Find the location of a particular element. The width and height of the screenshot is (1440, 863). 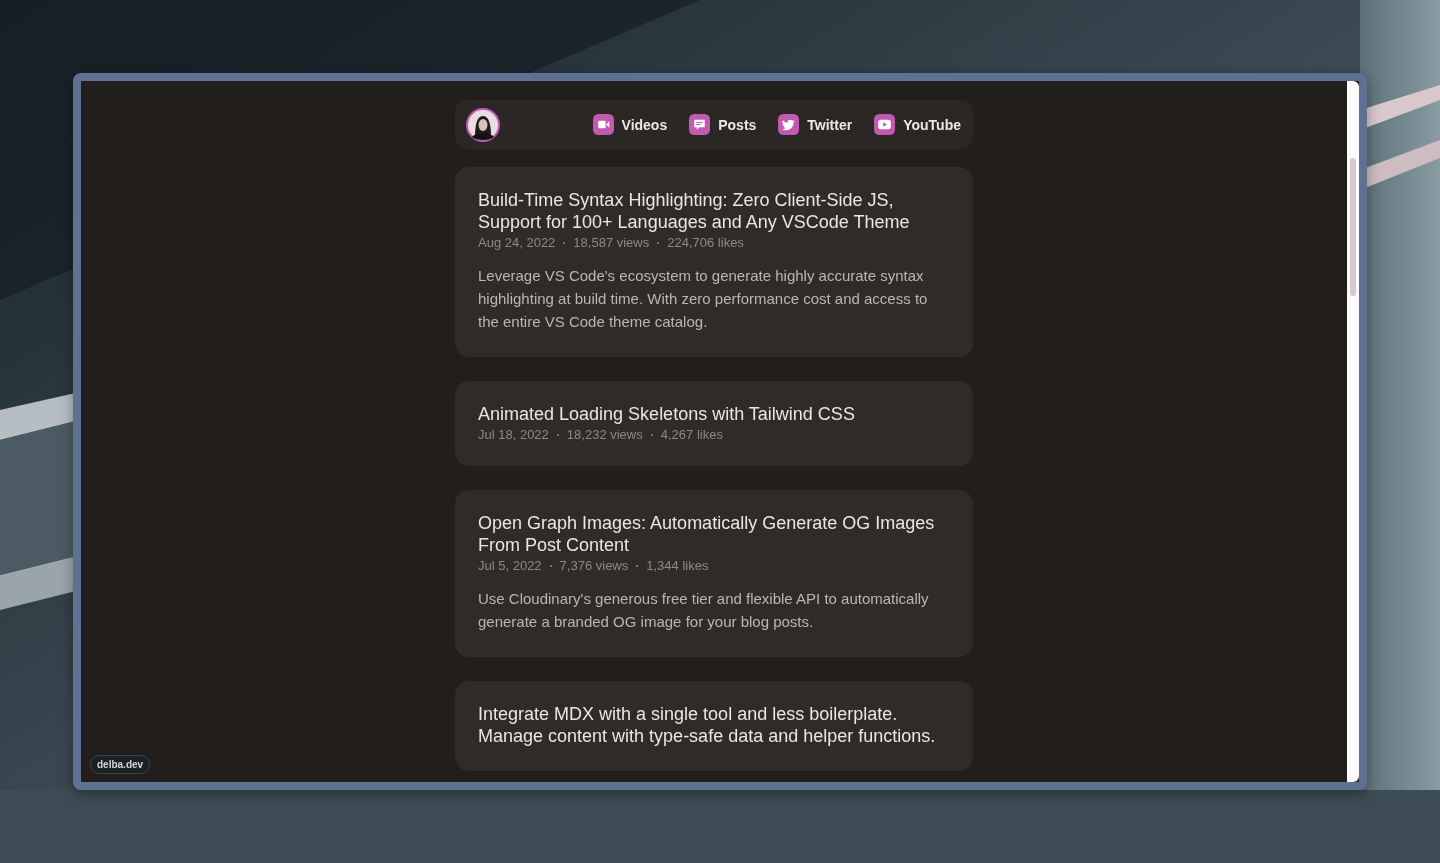

nav-link: YouTube is located at coordinates (917, 124).